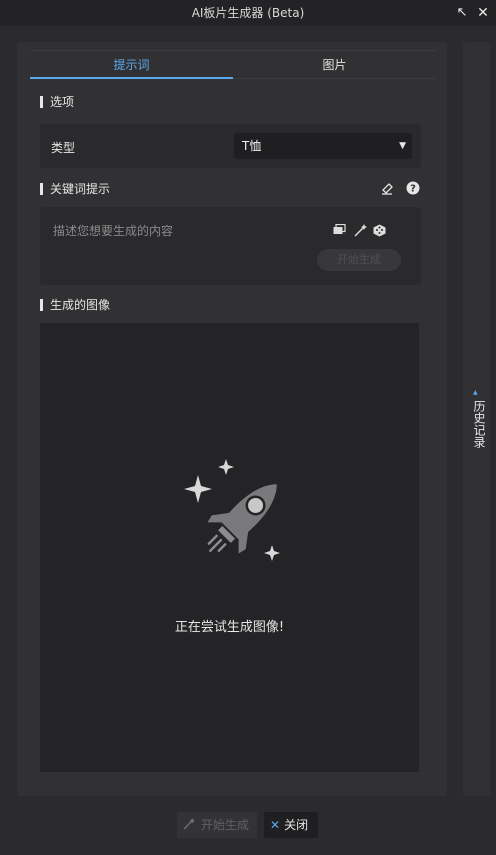  I want to click on start-generate-label: 开始生成, so click(224, 825).